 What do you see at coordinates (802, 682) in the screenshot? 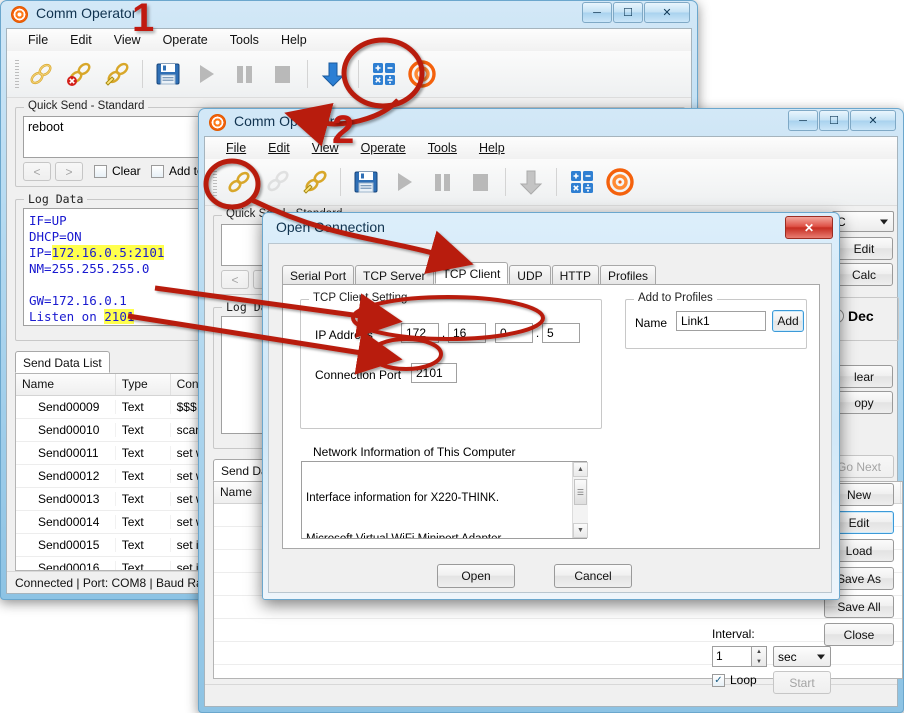
I see `start-button: Start` at bounding box center [802, 682].